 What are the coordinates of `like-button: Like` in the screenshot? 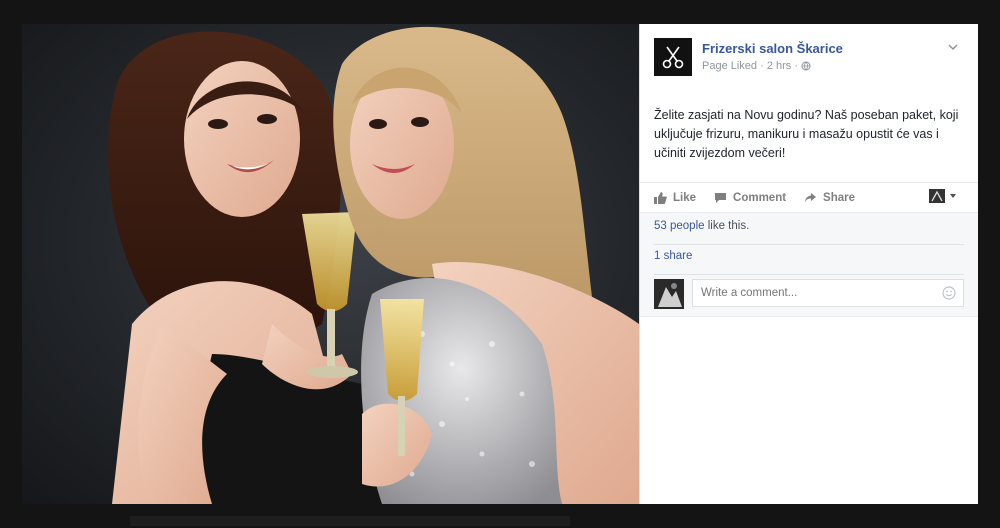 It's located at (675, 198).